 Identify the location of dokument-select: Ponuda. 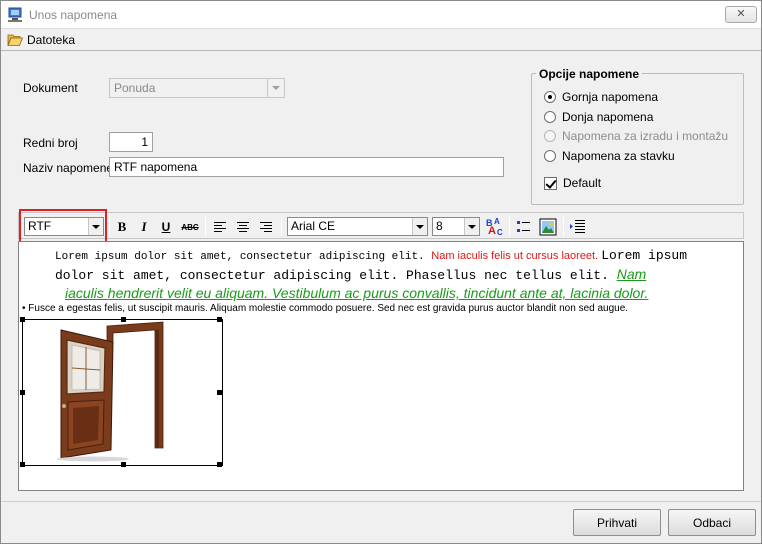
(197, 88).